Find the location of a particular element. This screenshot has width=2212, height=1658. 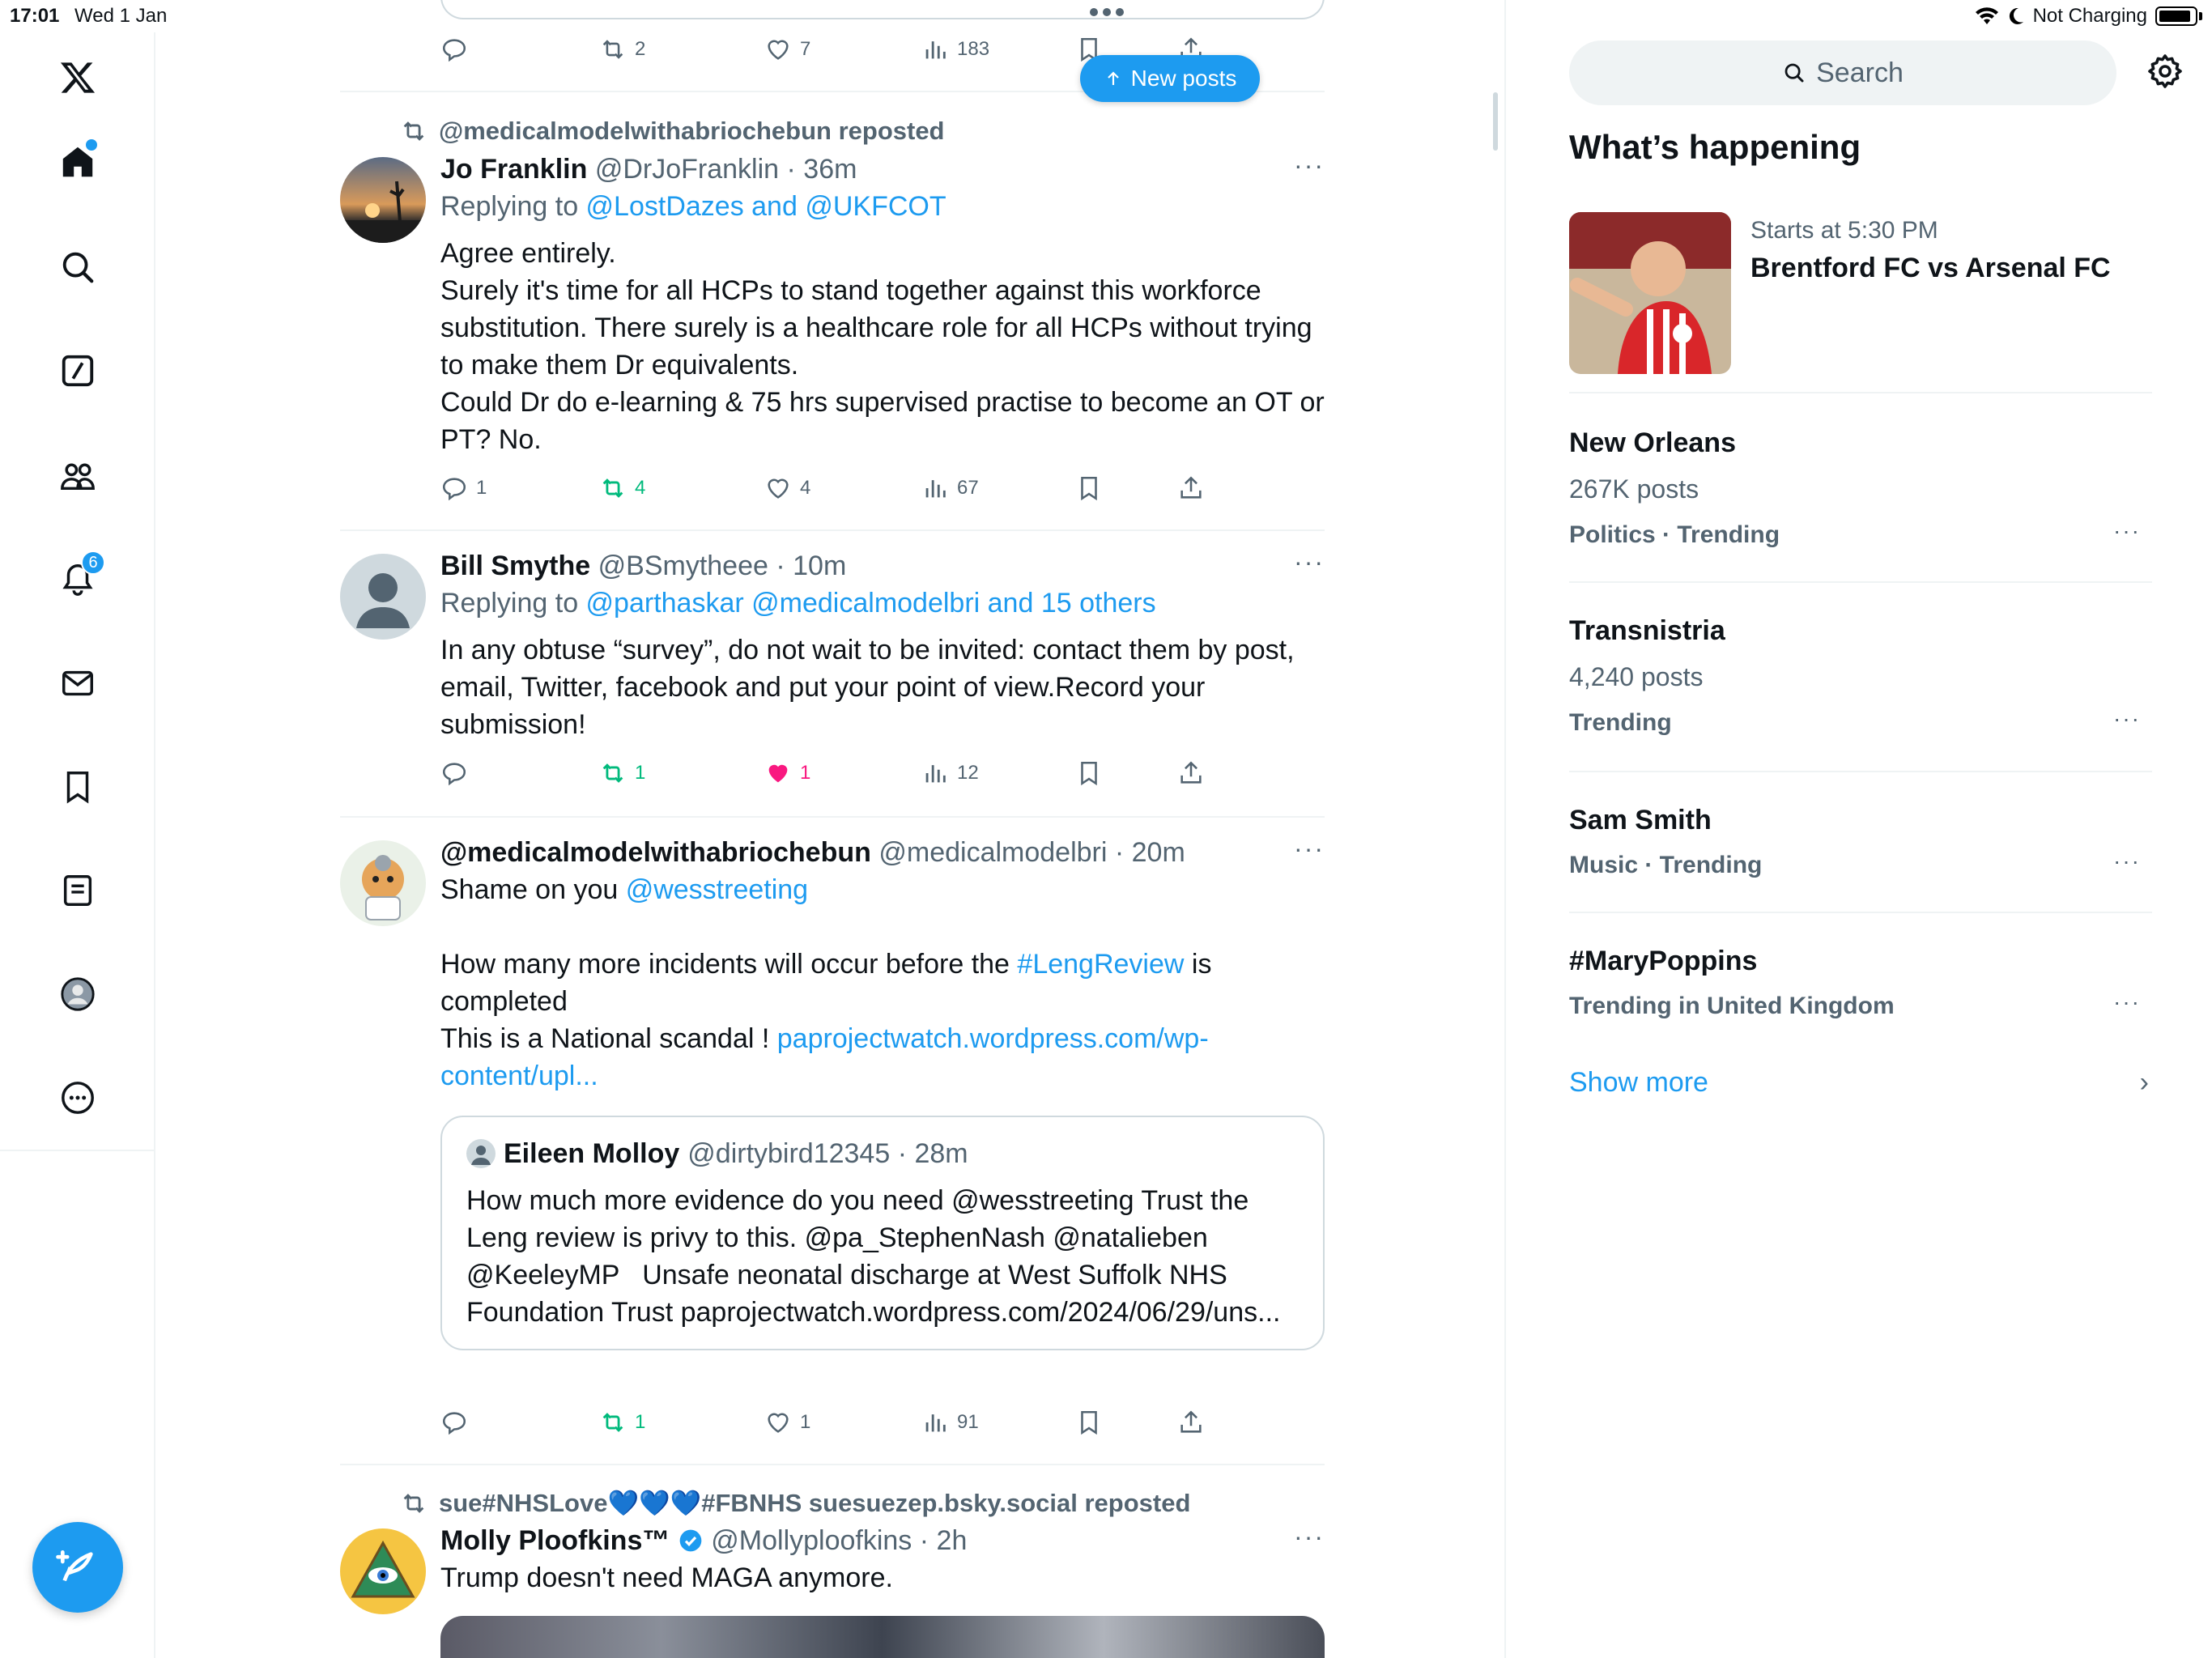

communities-icon is located at coordinates (77, 476).